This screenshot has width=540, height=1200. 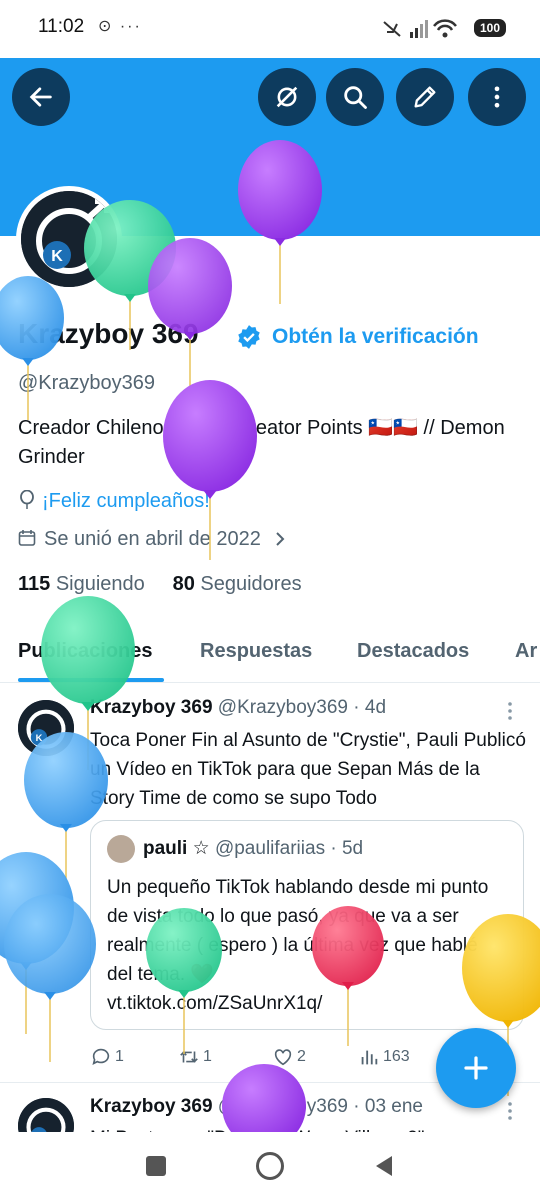 I want to click on reply-count: 1, so click(x=119, y=1056).